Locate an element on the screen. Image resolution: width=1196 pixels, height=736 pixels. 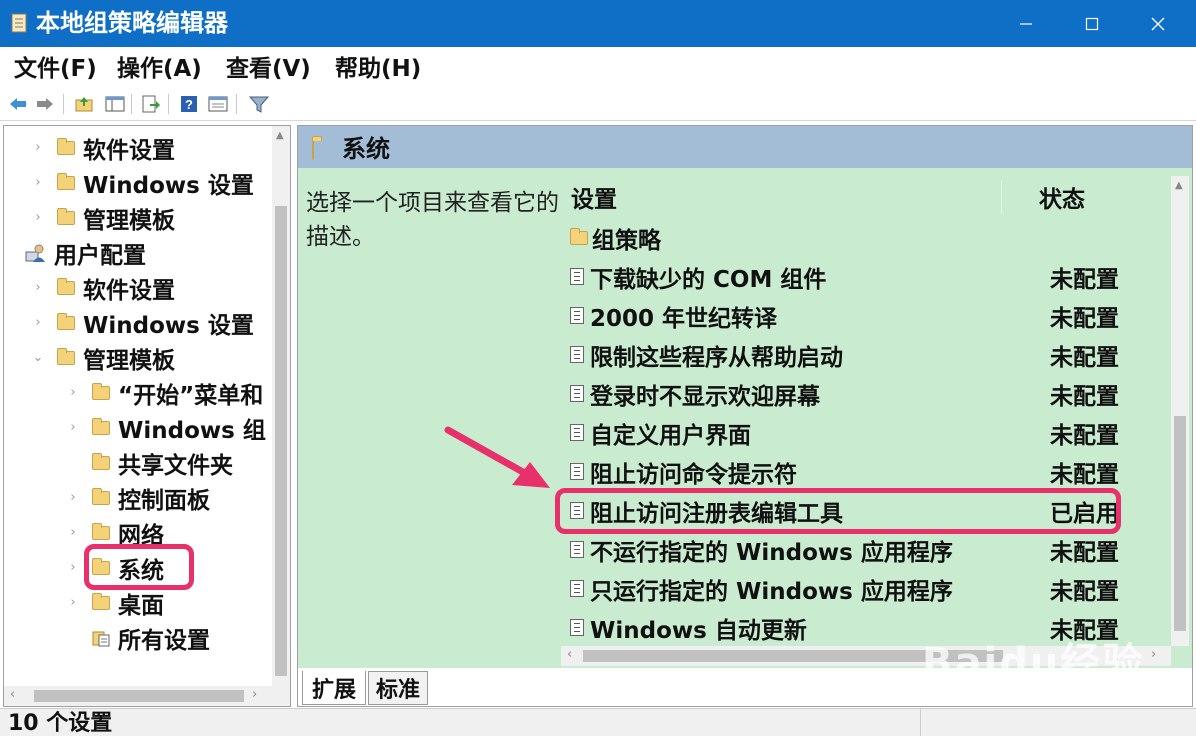
tree-item-windows-settings: › Windows 设置 is located at coordinates (129, 182).